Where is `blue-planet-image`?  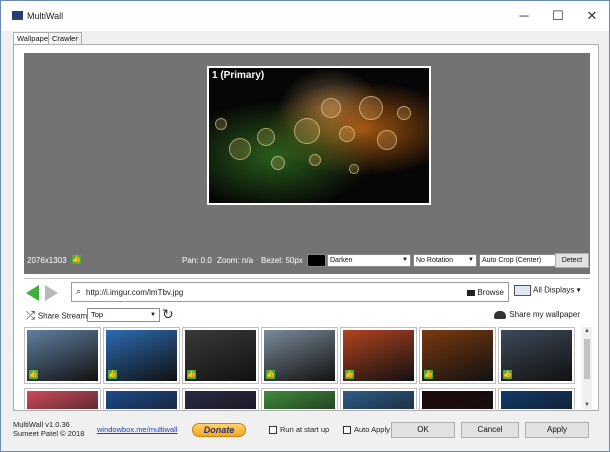
blue-planet-image is located at coordinates (536, 400).